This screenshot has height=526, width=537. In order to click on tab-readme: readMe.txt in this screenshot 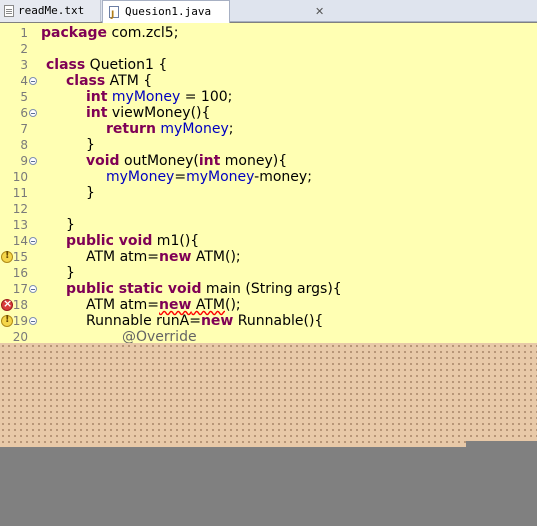, I will do `click(50, 11)`.